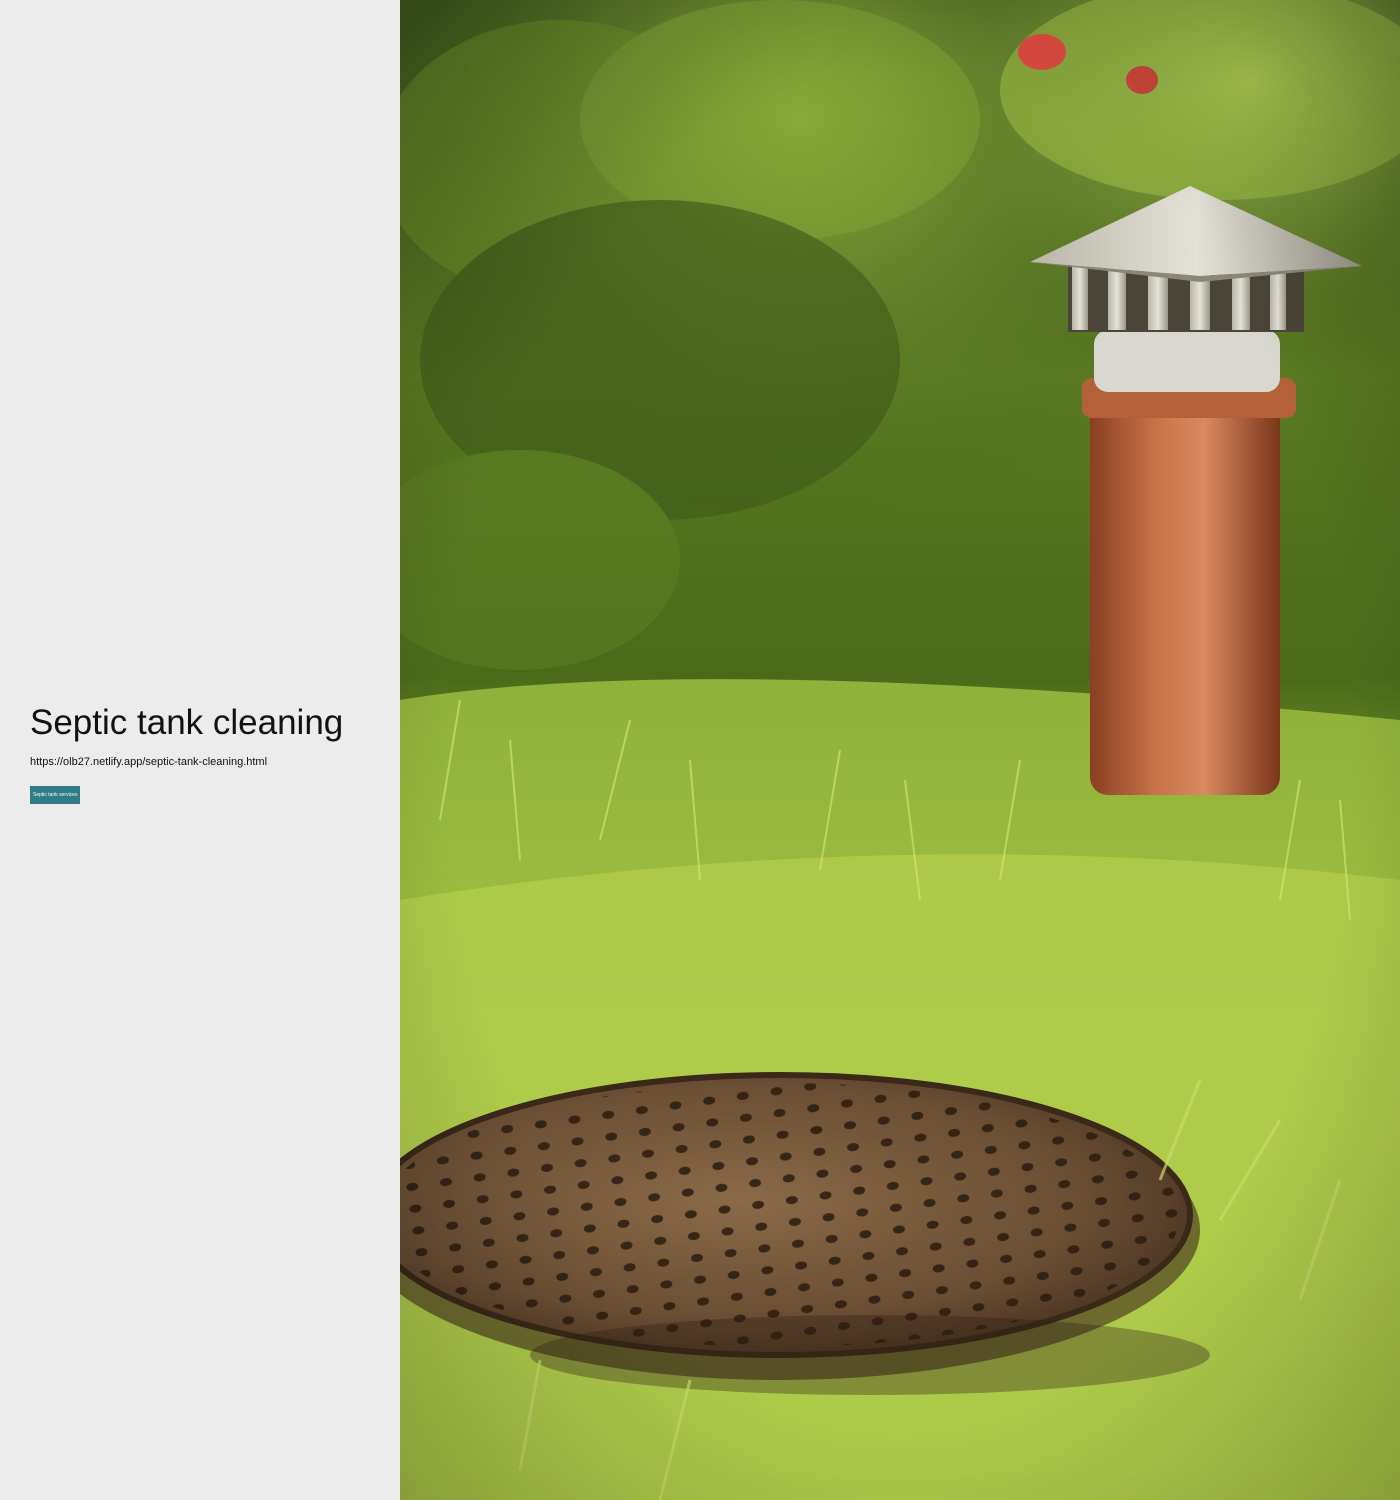 Image resolution: width=1400 pixels, height=1500 pixels. I want to click on page-title: Septic tank cleaning, so click(187, 722).